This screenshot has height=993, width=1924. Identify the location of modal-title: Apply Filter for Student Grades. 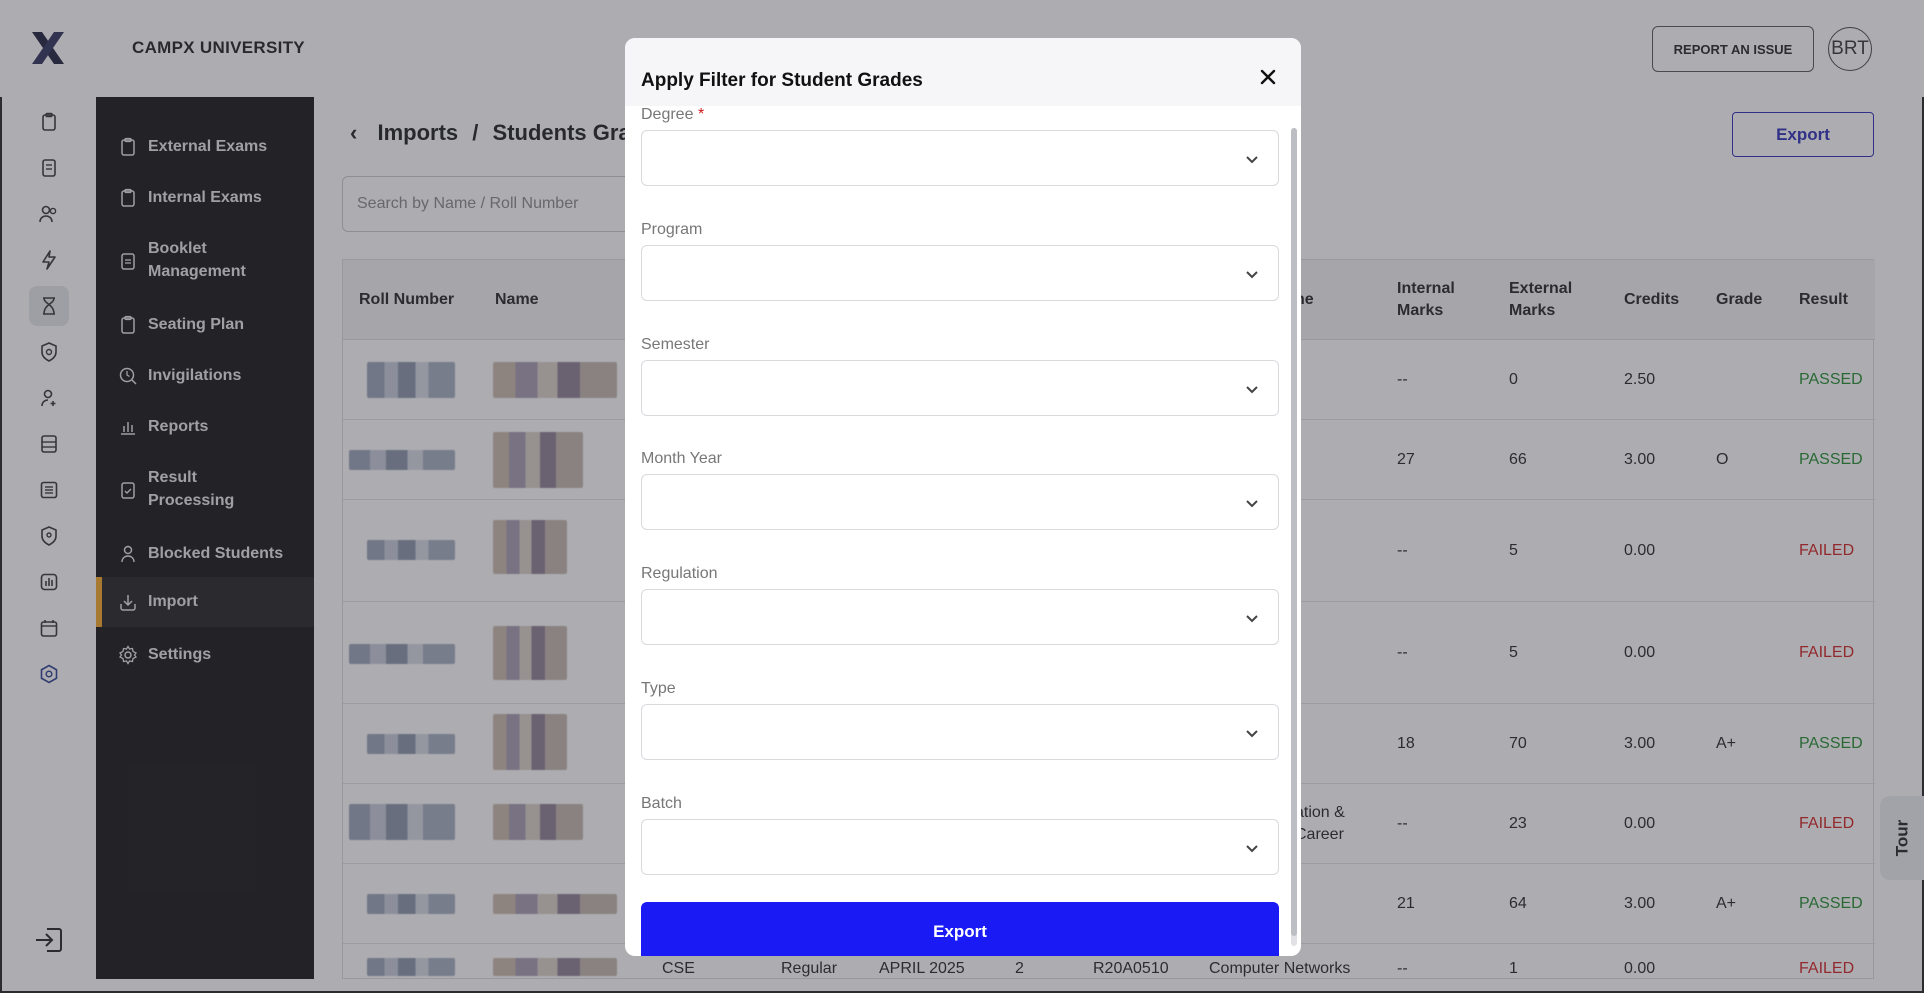
(782, 80).